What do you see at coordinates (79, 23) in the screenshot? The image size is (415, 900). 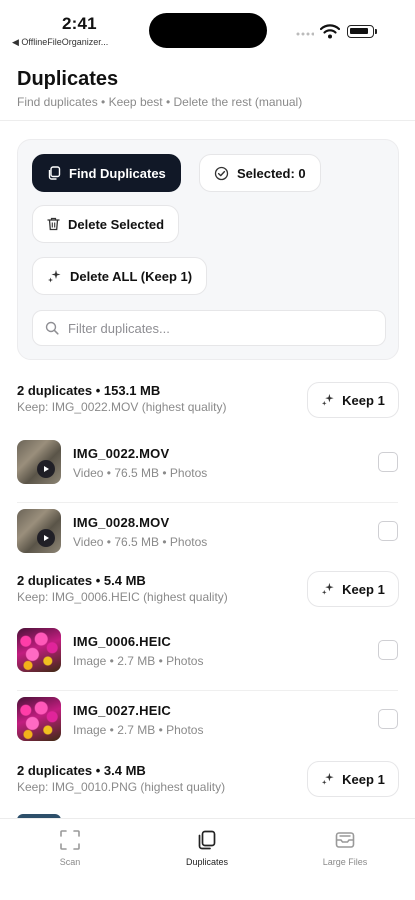 I see `status-time: 2:41` at bounding box center [79, 23].